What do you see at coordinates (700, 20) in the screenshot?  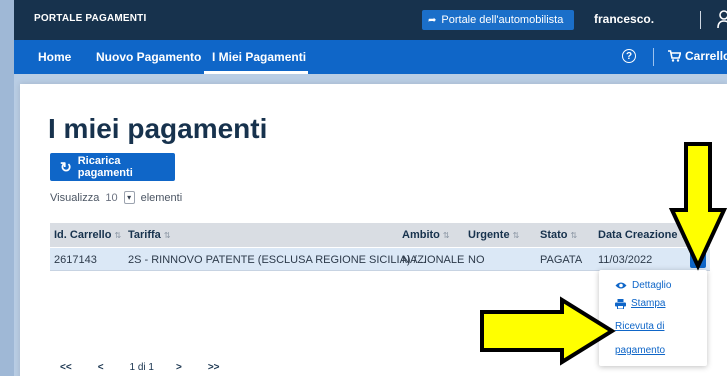 I see `header-divider` at bounding box center [700, 20].